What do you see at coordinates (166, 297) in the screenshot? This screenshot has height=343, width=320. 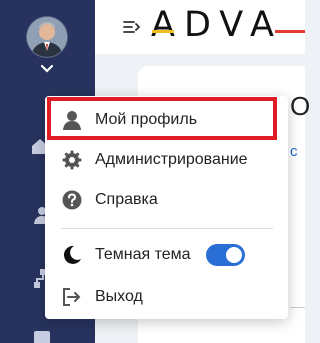 I see `menu-item-logout: Выход` at bounding box center [166, 297].